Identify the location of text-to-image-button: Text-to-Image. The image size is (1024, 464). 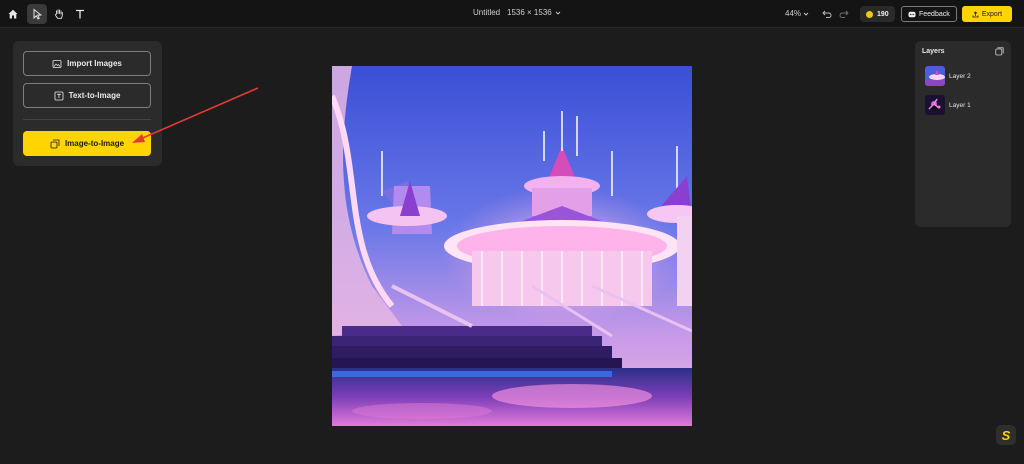
(87, 95).